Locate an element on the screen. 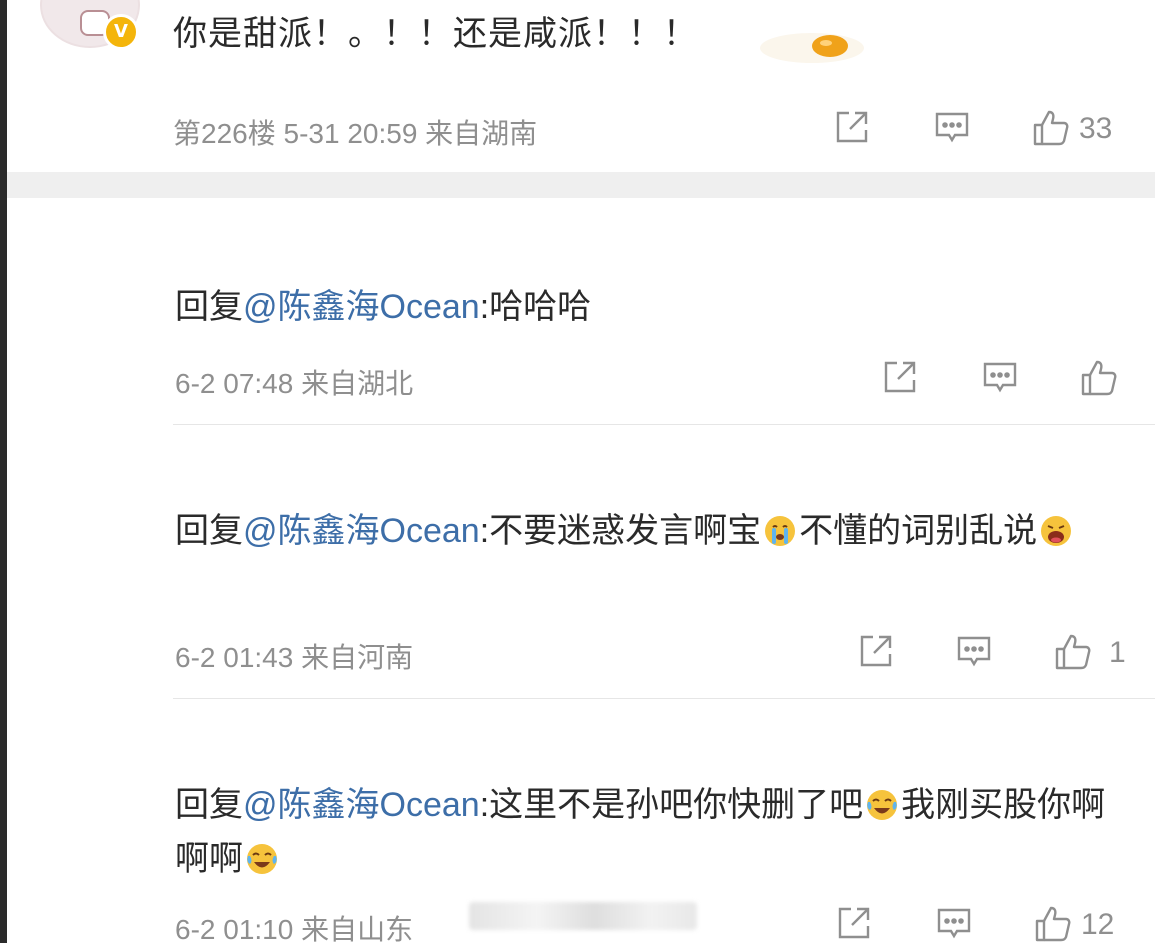 The height and width of the screenshot is (948, 1155). reply-datetime: 6-2 07:48 is located at coordinates (234, 383).